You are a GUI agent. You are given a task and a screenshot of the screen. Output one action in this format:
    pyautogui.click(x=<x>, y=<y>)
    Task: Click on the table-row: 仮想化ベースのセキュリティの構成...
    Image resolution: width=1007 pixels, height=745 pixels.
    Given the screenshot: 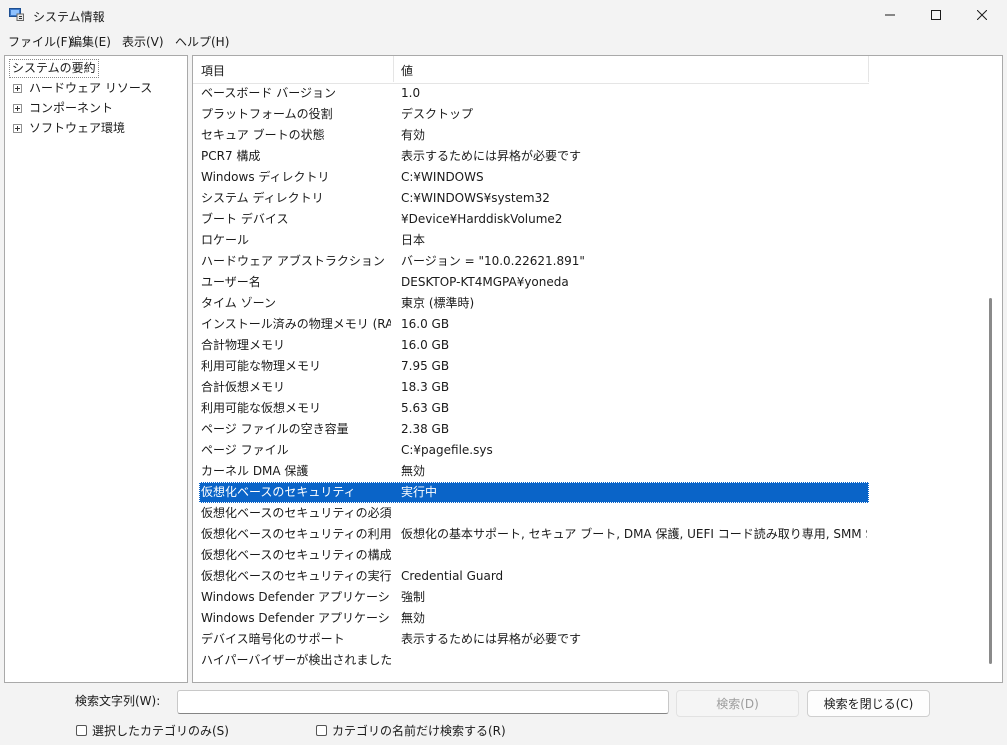 What is the action you would take?
    pyautogui.click(x=534, y=555)
    